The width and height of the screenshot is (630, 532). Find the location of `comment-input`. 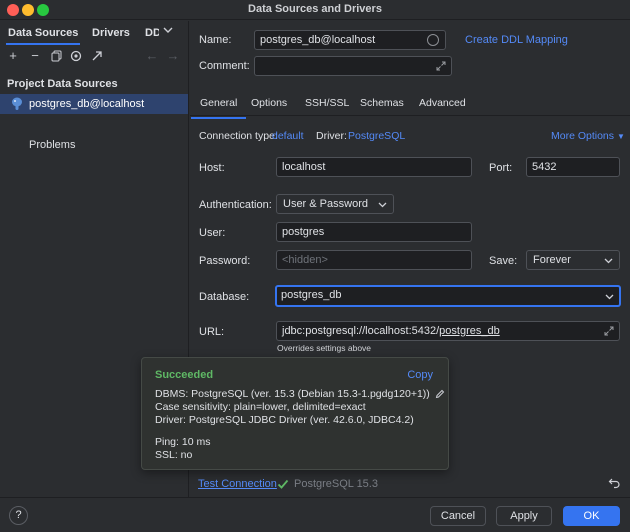

comment-input is located at coordinates (353, 66).